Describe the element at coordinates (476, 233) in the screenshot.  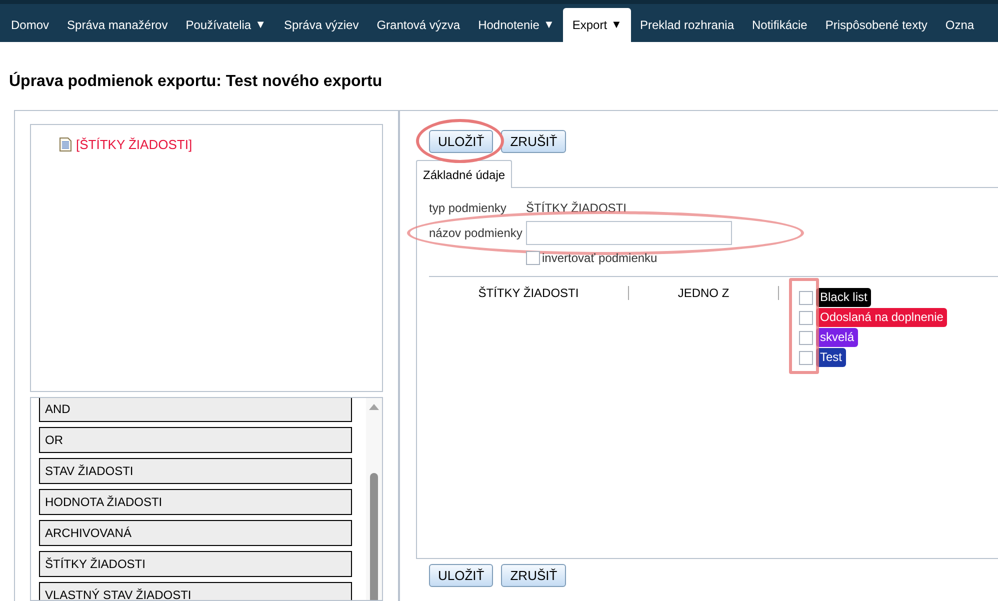
I see `field-label: názov podmienky` at that location.